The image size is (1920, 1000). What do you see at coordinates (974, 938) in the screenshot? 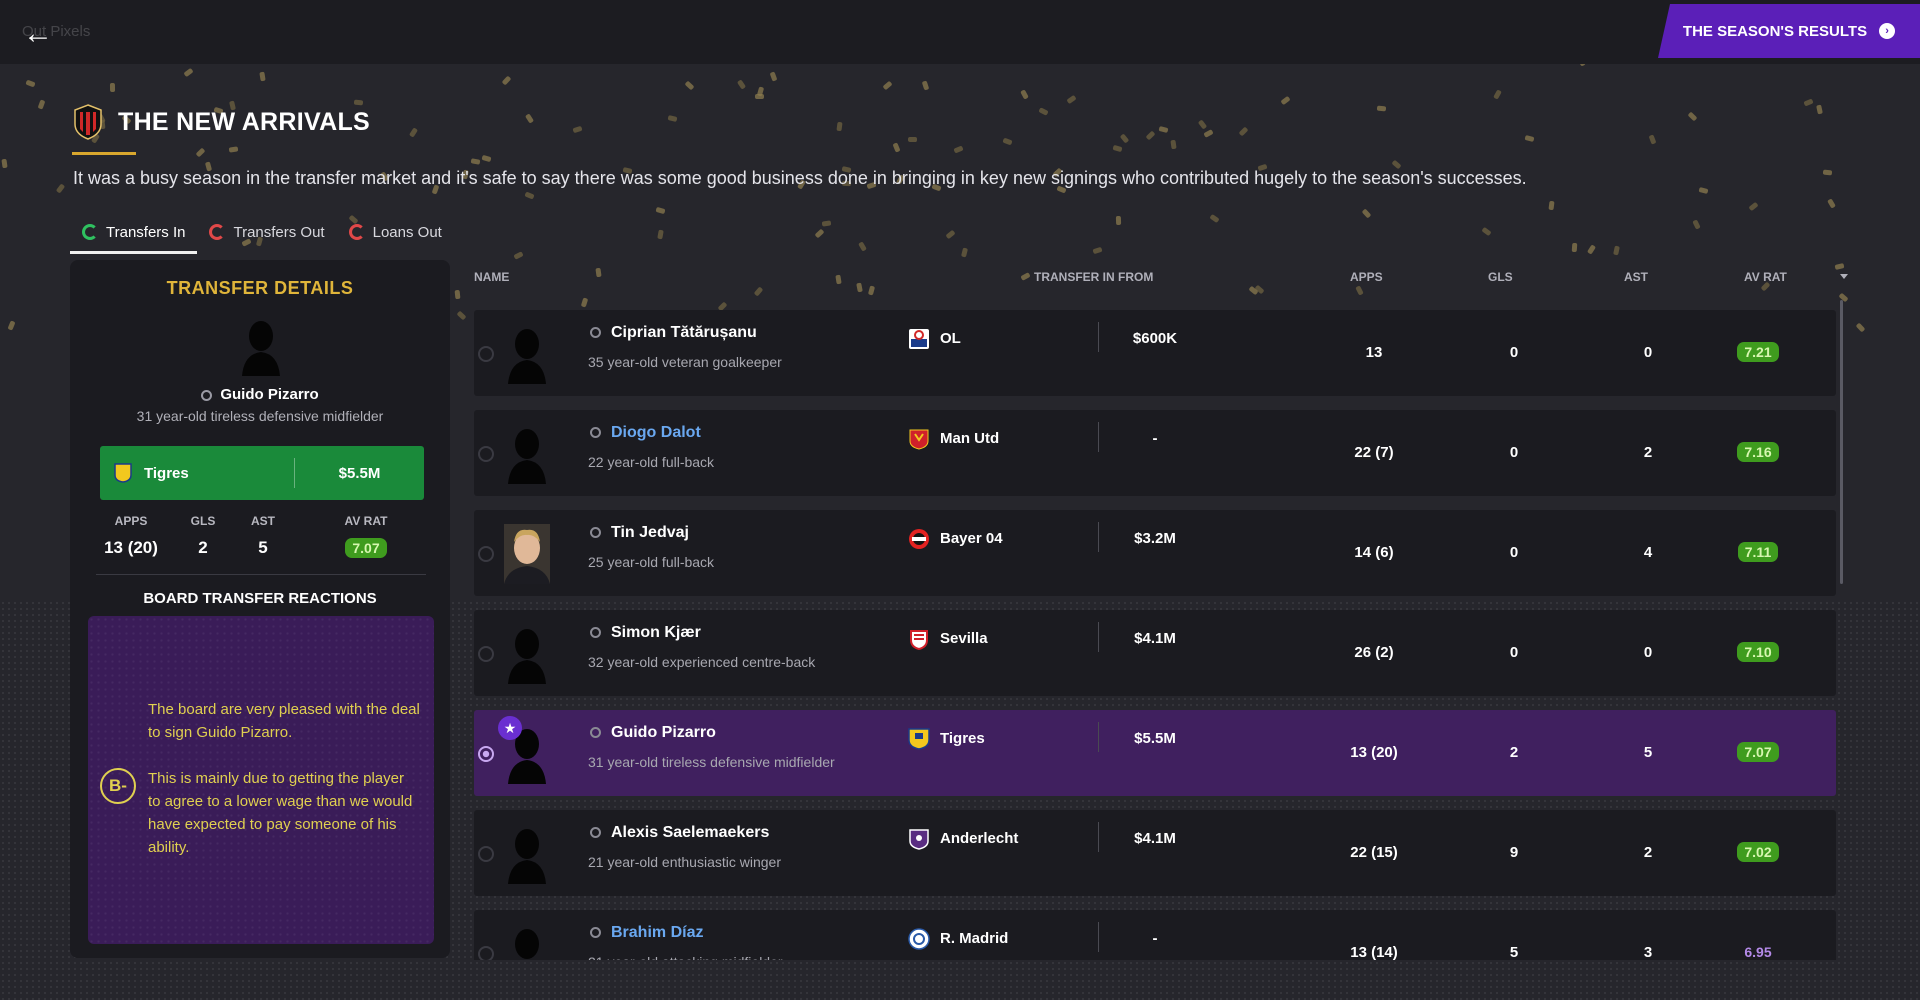
I see `club-name: R. Madrid` at bounding box center [974, 938].